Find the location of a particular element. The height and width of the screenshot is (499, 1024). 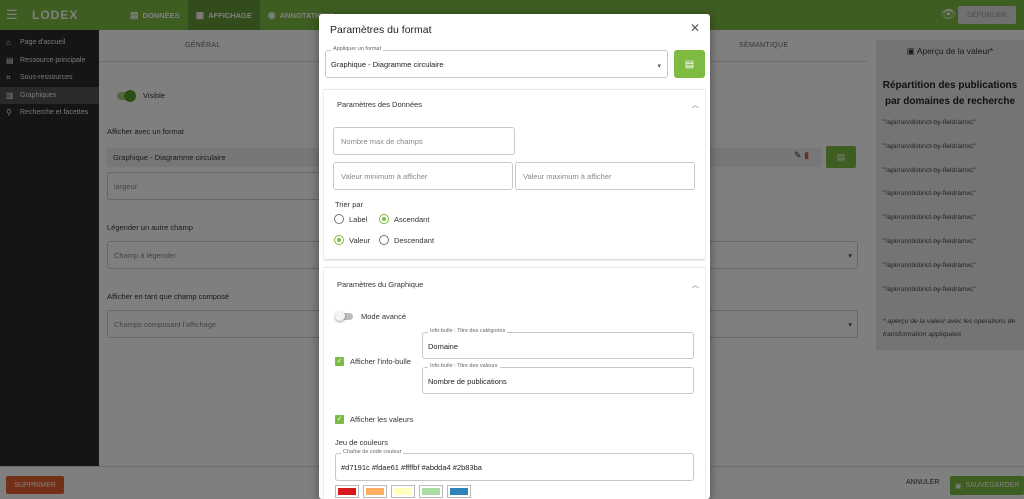

radio-label: Descendant is located at coordinates (414, 240).